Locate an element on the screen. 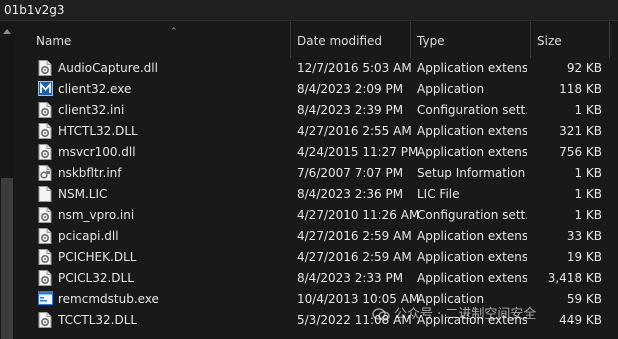  file-name: NSM.LIC is located at coordinates (83, 194).